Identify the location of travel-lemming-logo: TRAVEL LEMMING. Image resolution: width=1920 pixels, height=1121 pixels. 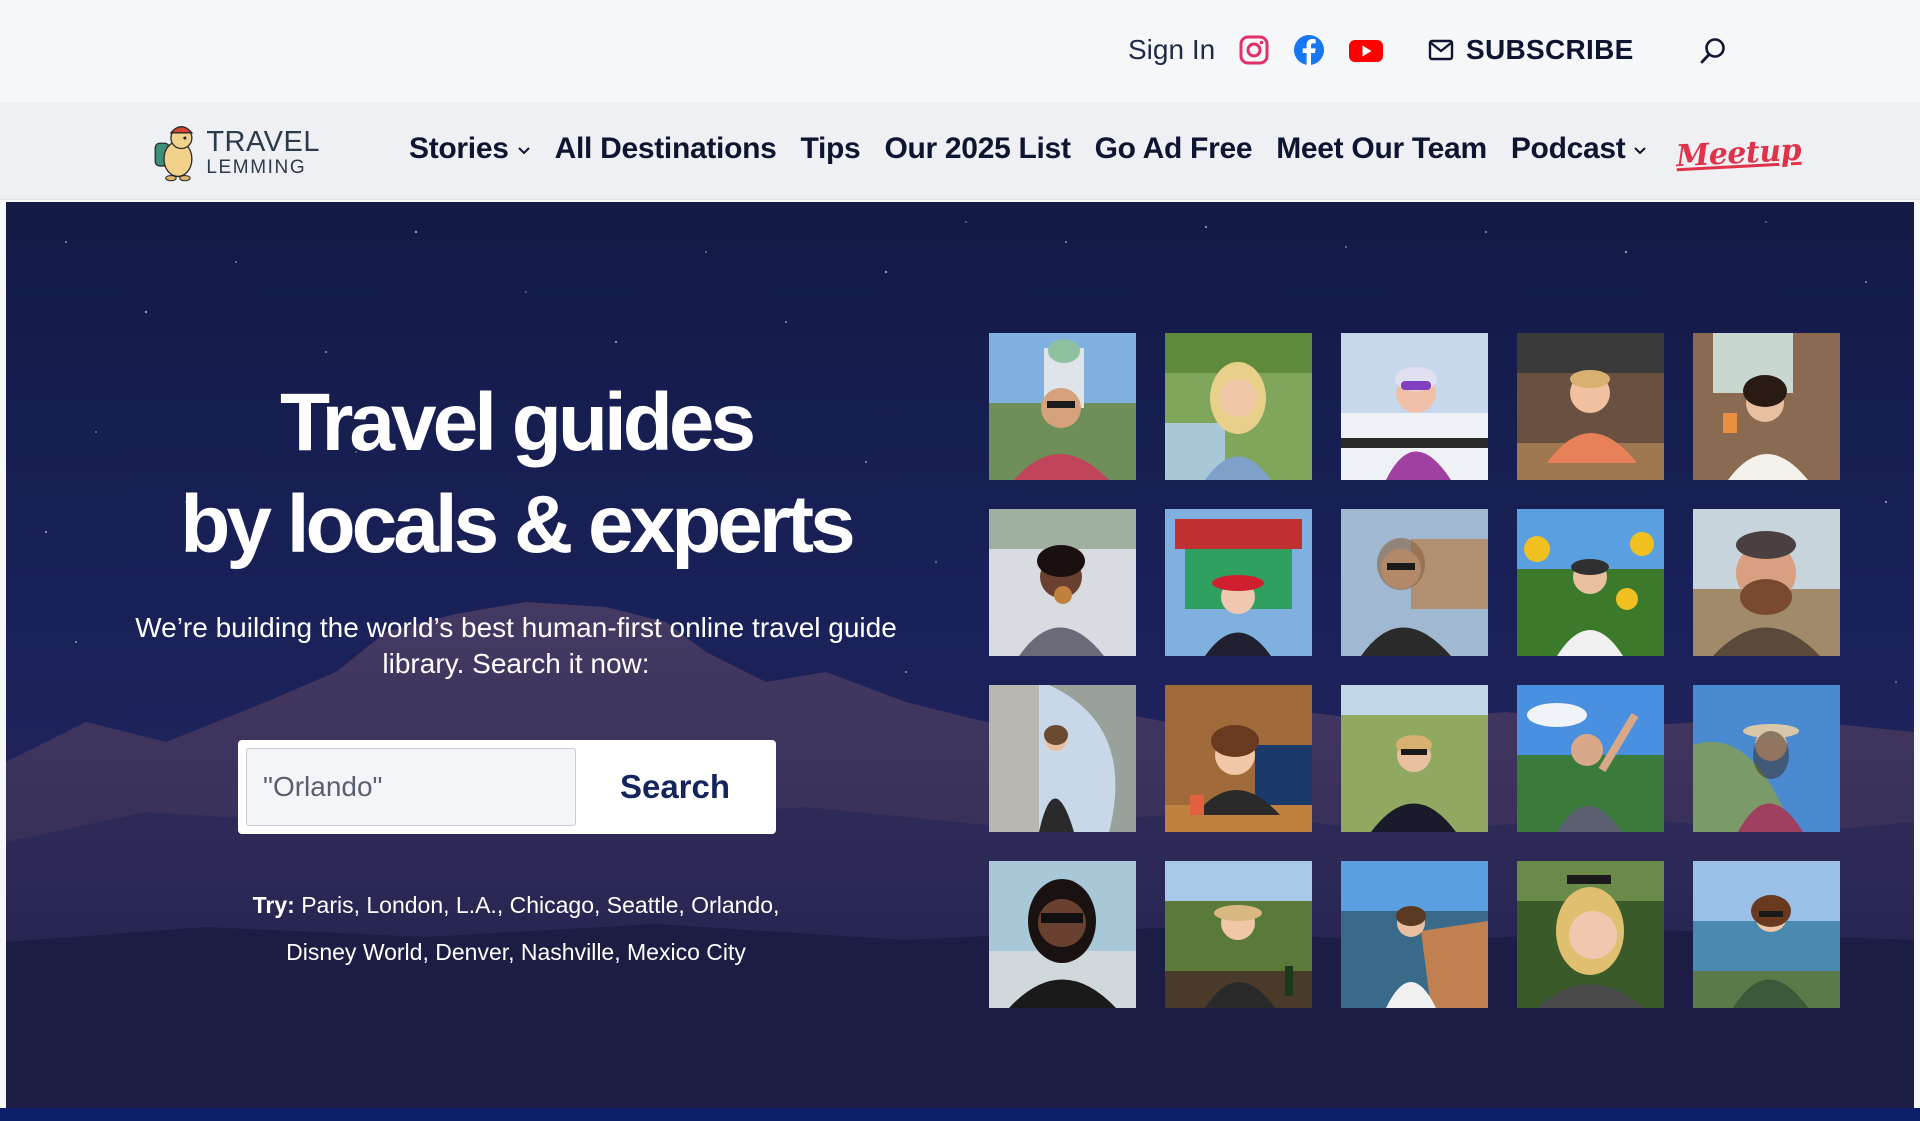
(235, 152).